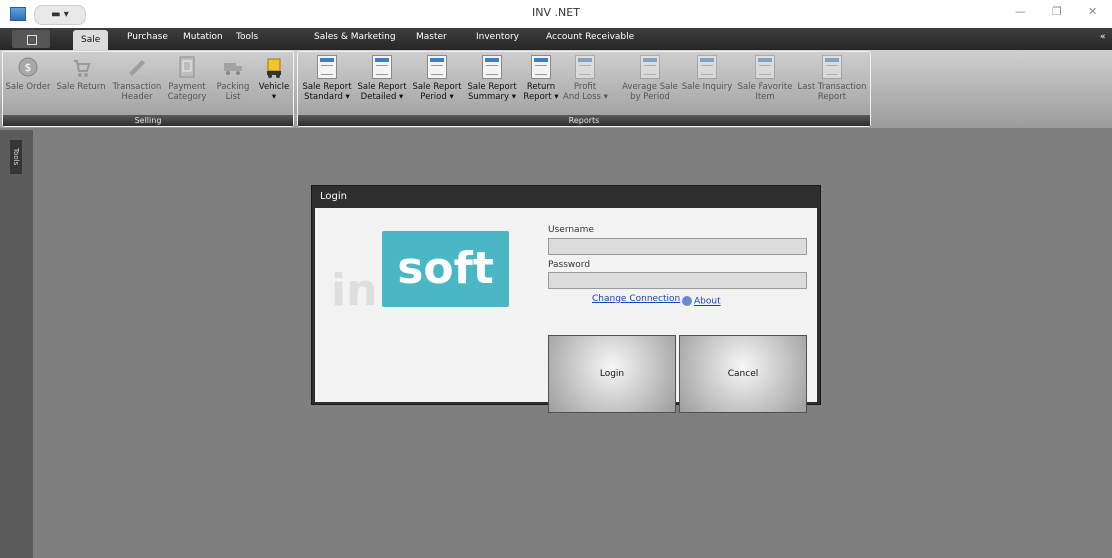 The height and width of the screenshot is (558, 1112). I want to click on vehicle-button: Vehicle ▾, so click(274, 78).